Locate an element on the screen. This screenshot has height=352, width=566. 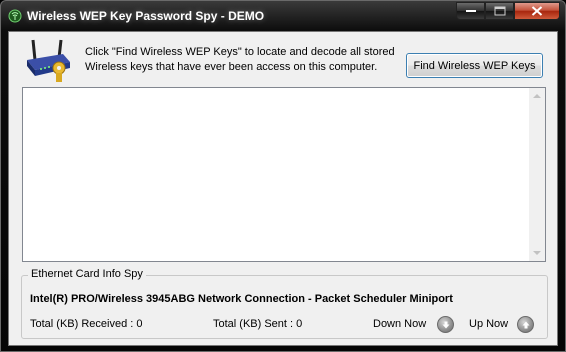
close-button is located at coordinates (537, 11).